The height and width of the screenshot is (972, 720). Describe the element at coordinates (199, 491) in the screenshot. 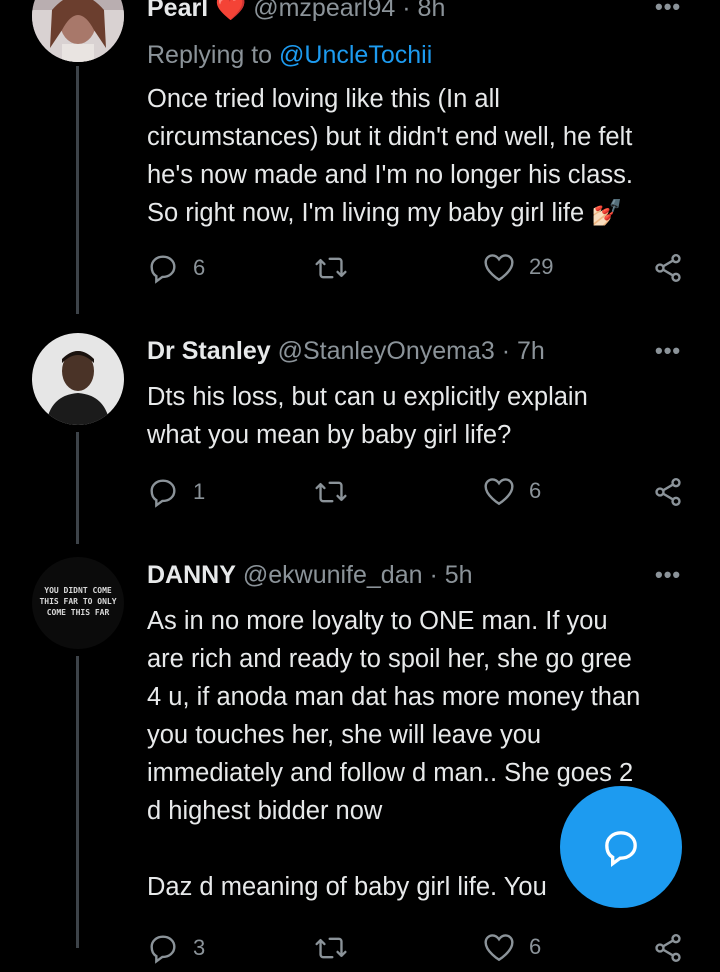

I see `reply-count: 1` at that location.